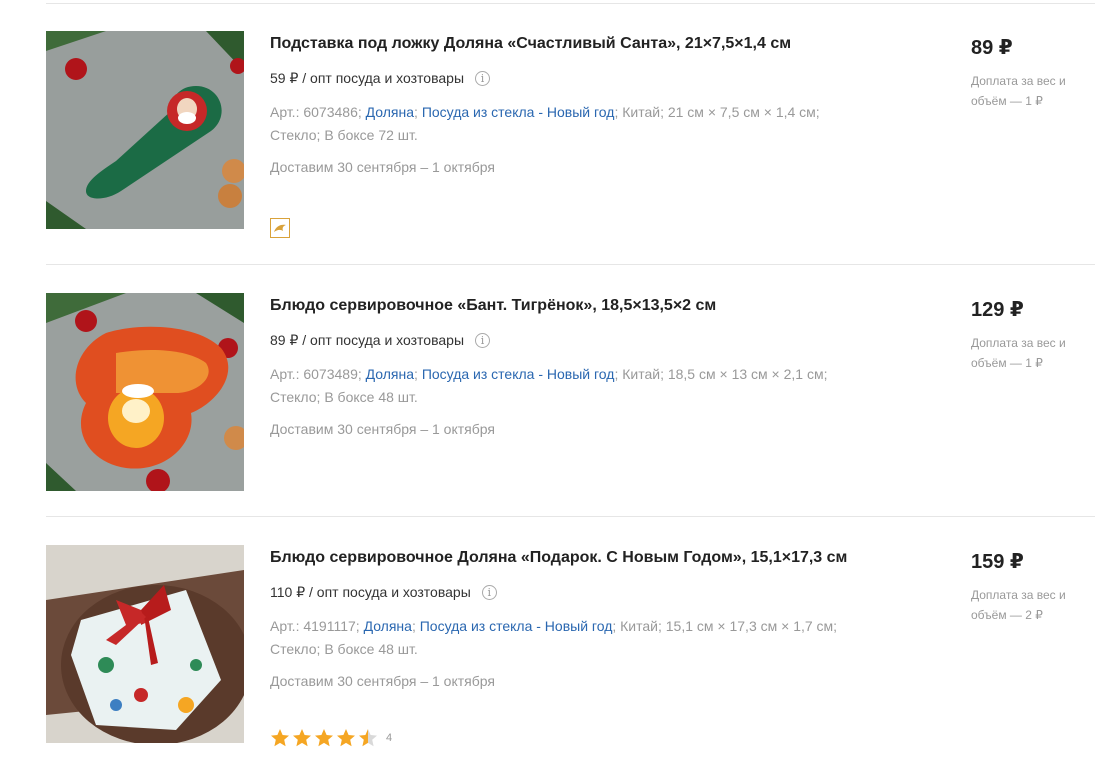 The image size is (1095, 769). What do you see at coordinates (721, 374) in the screenshot?
I see `spec-details: ; Китай; 18,5 см × 13 см × 2,1 см;` at bounding box center [721, 374].